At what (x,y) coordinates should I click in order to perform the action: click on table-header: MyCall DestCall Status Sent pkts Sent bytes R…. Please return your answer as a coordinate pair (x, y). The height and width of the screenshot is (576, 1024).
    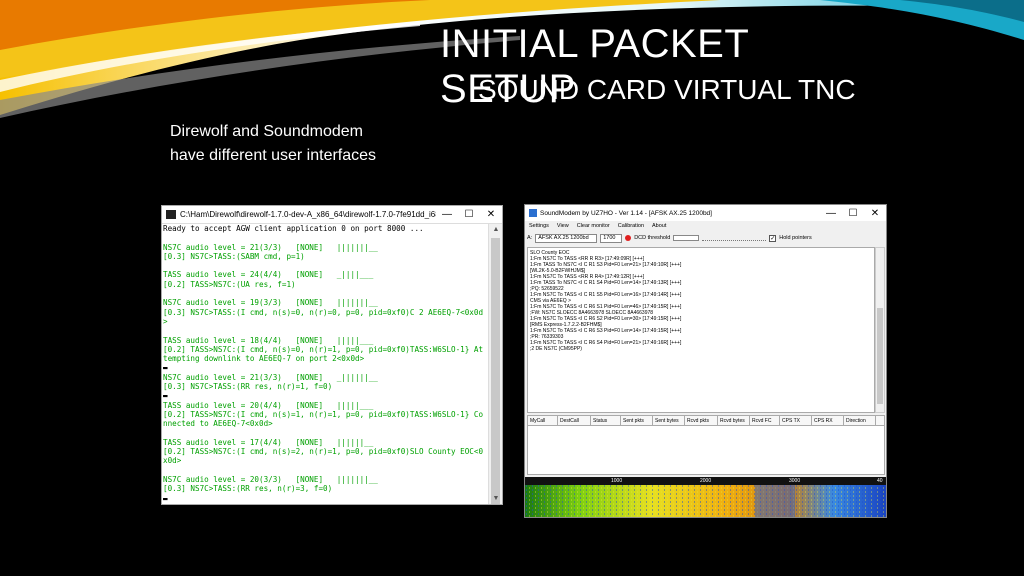
    Looking at the image, I should click on (706, 421).